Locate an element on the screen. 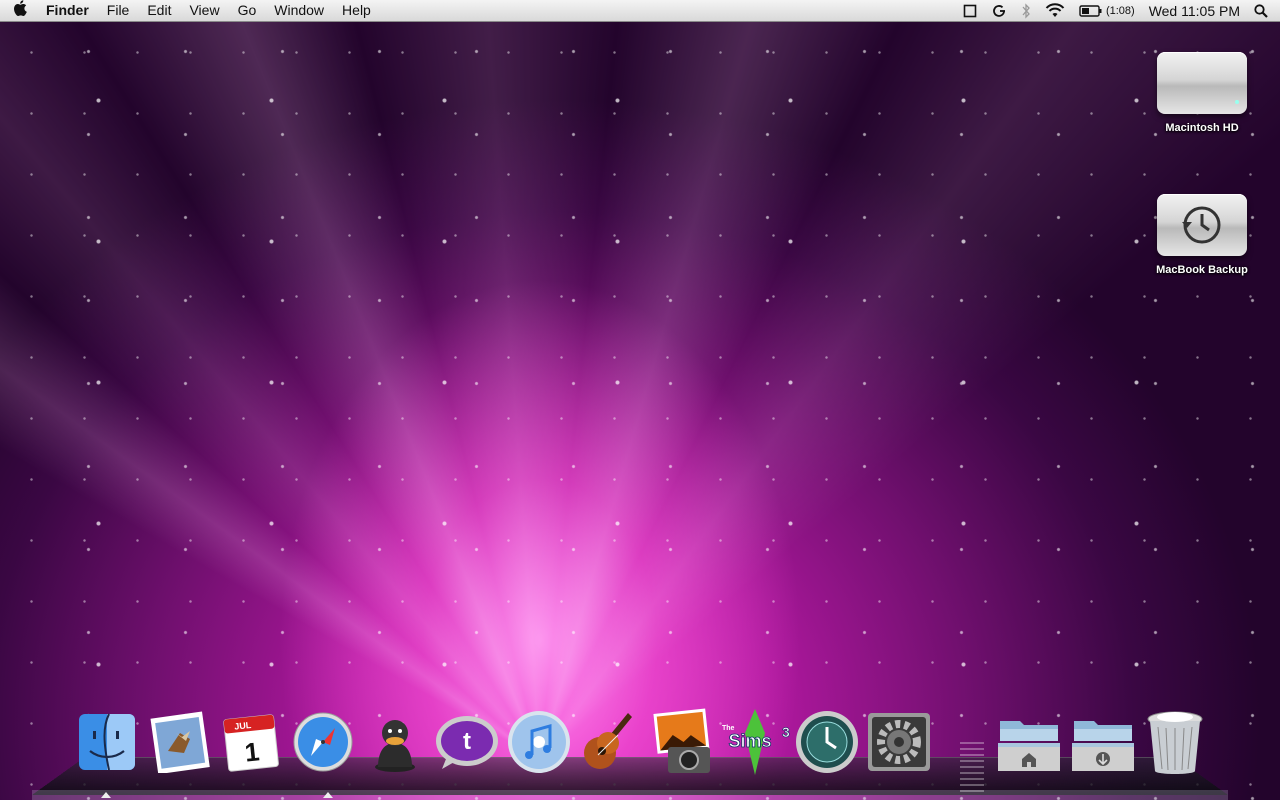 This screenshot has width=1280, height=800. desktop-icon-macintosh-hd: Macintosh HD is located at coordinates (1202, 93).